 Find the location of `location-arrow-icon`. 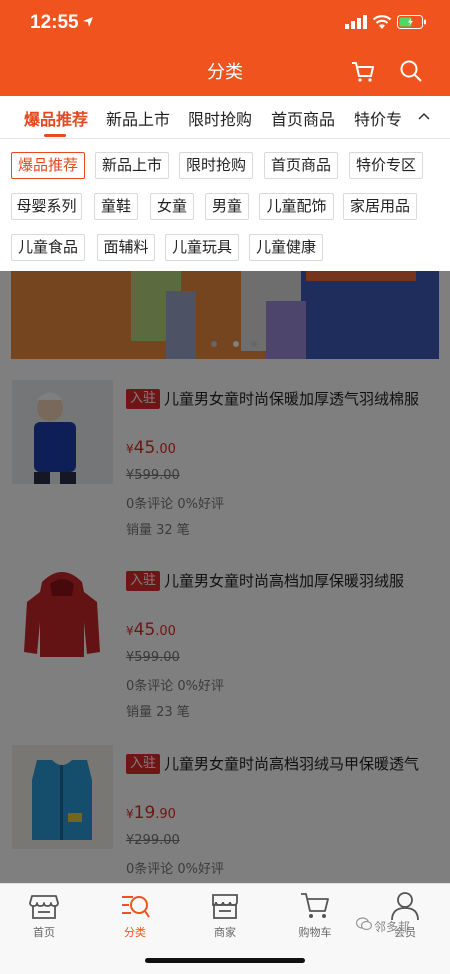

location-arrow-icon is located at coordinates (88, 22).